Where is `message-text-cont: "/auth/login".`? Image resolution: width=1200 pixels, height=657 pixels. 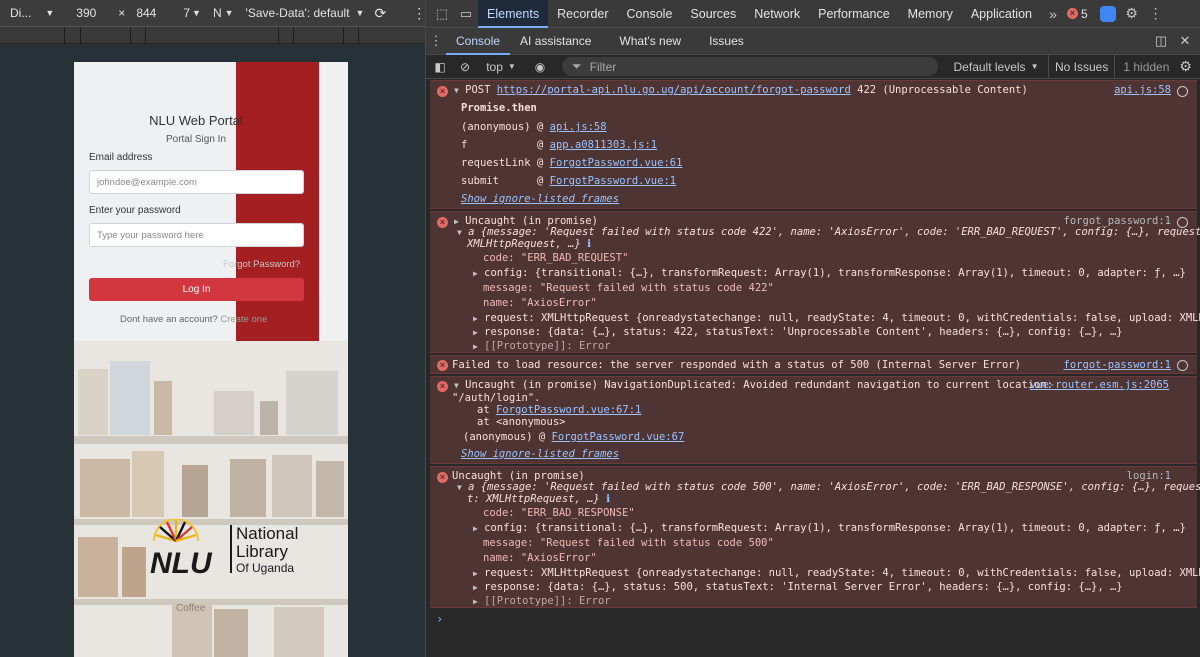 message-text-cont: "/auth/login". is located at coordinates (496, 398).